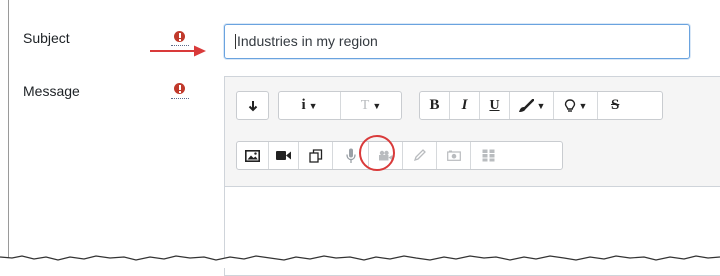 This screenshot has width=720, height=276. I want to click on subject-input: Industries in my region, so click(457, 41).